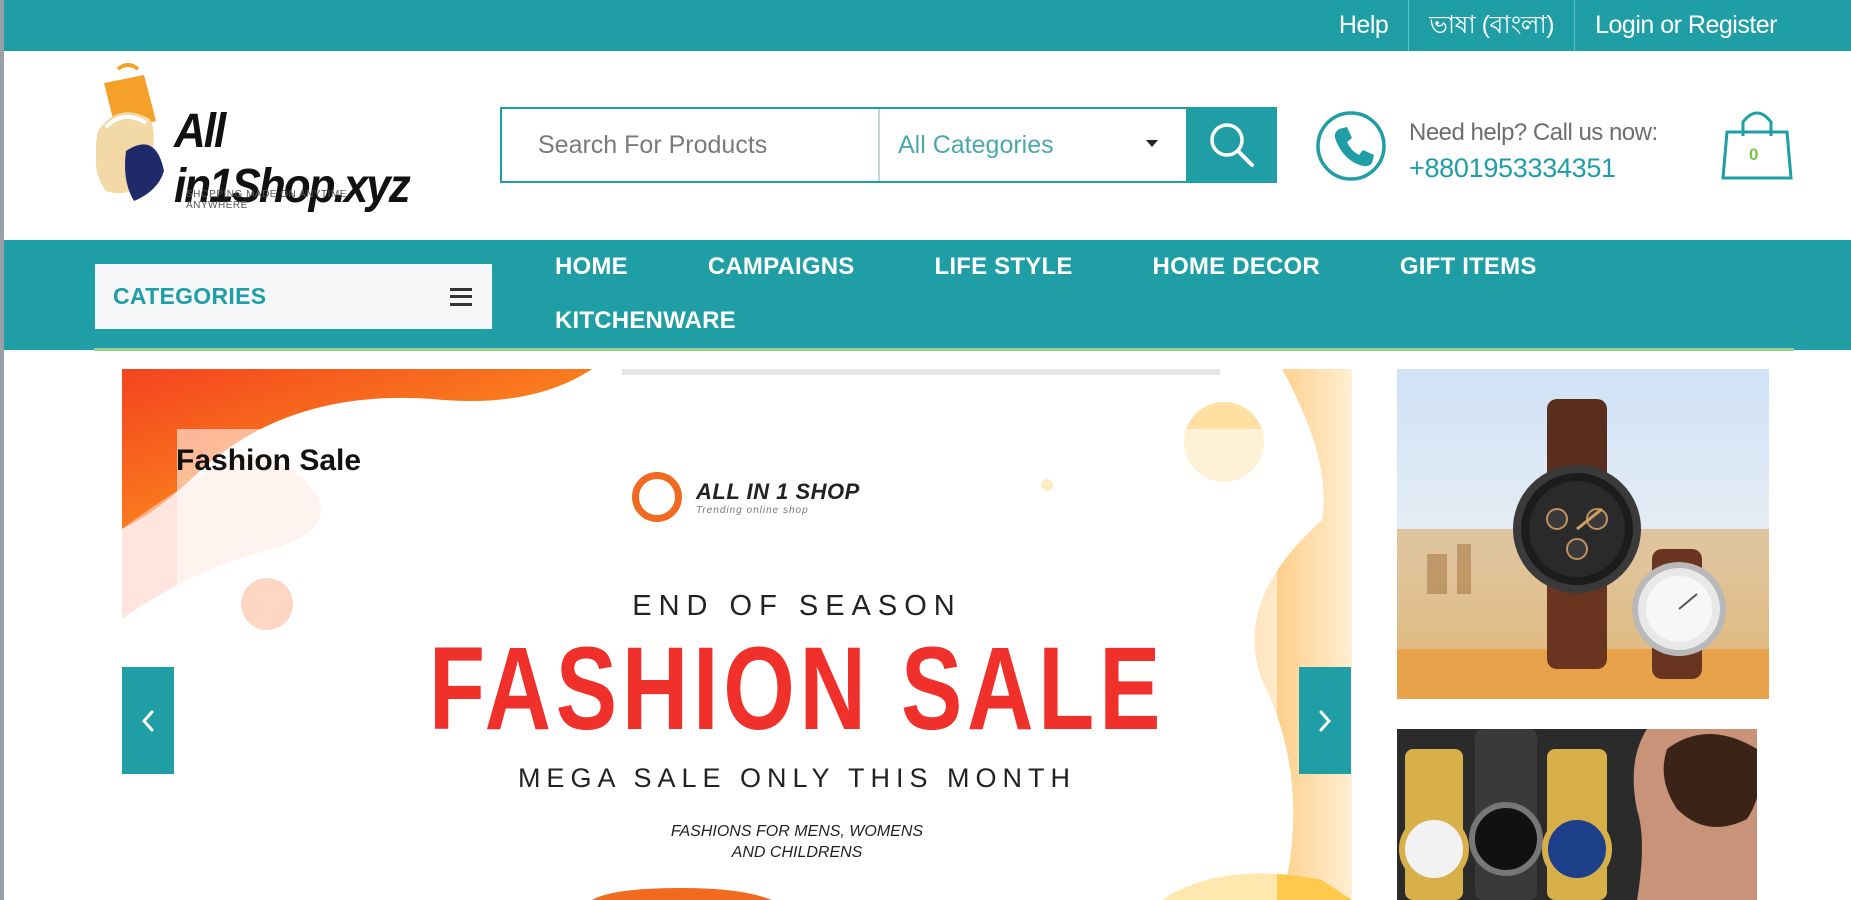 This screenshot has height=900, width=1851. I want to click on cart-count: 0, so click(1754, 154).